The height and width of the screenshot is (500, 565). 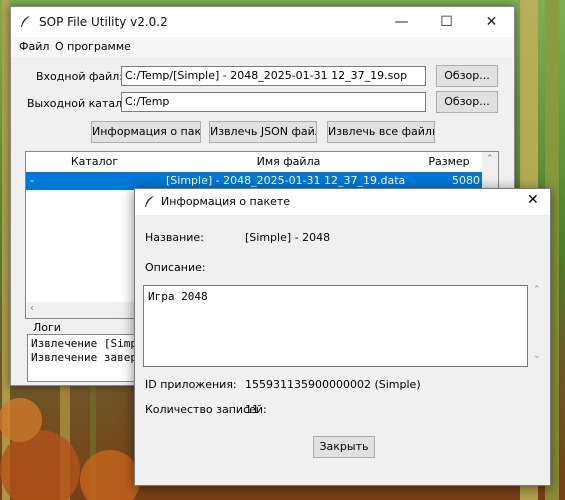 What do you see at coordinates (491, 22) in the screenshot?
I see `close-window-button: ✕` at bounding box center [491, 22].